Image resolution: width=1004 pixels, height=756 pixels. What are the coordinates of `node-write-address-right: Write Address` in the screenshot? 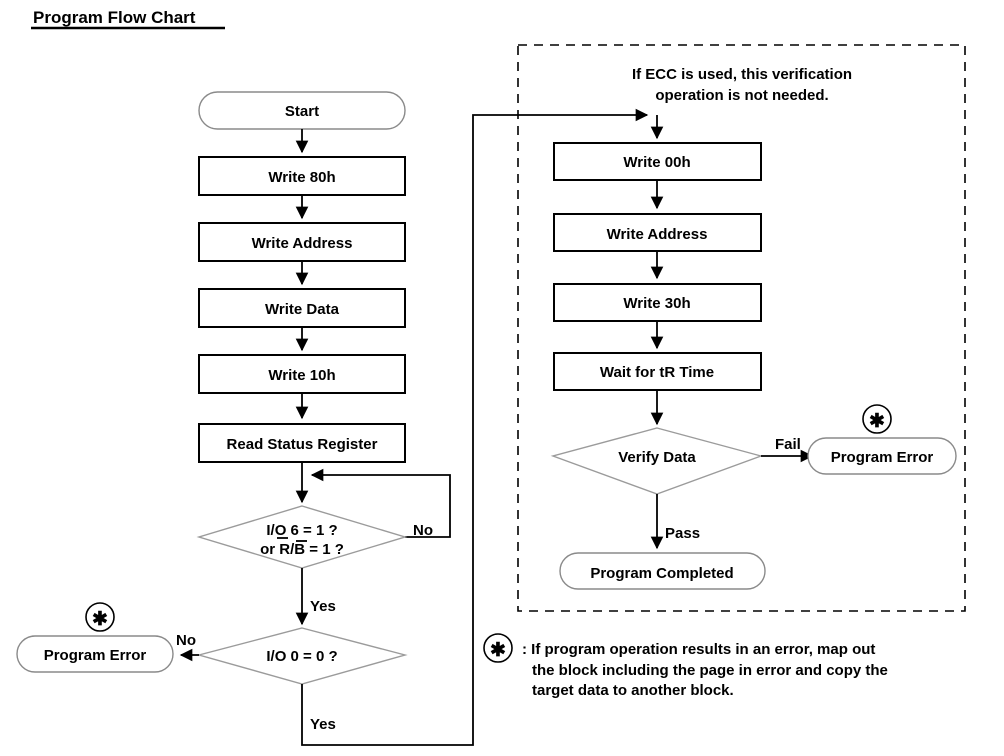 It's located at (657, 232).